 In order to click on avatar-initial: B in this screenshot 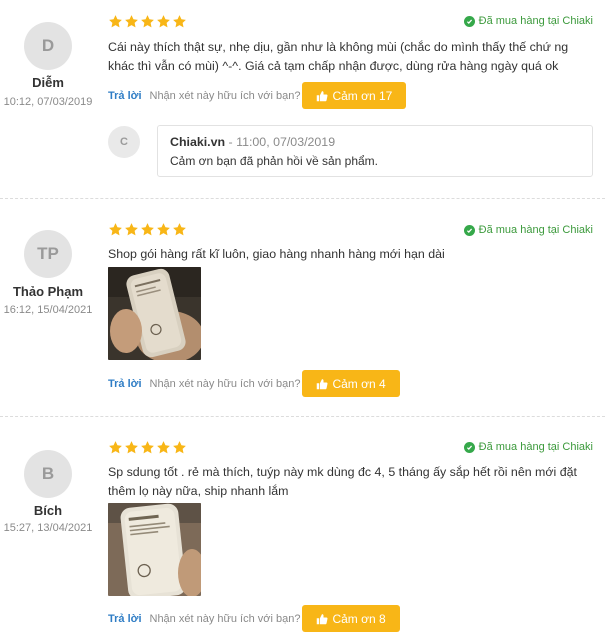, I will do `click(48, 473)`.